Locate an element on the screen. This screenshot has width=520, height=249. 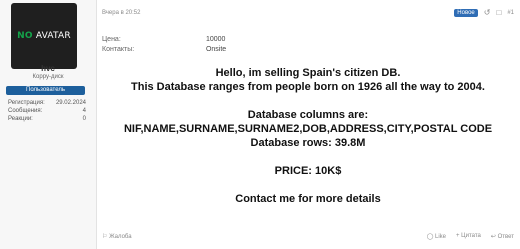
body-line-5: Database rows: 39.8M is located at coordinates (308, 143).